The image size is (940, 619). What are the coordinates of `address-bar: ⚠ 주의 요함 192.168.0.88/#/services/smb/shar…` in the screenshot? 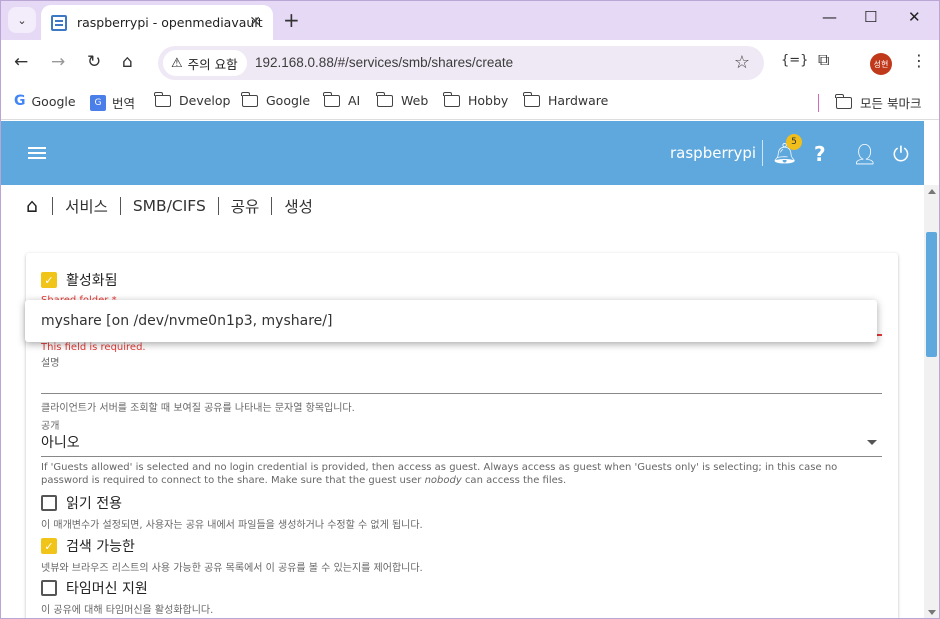 It's located at (461, 63).